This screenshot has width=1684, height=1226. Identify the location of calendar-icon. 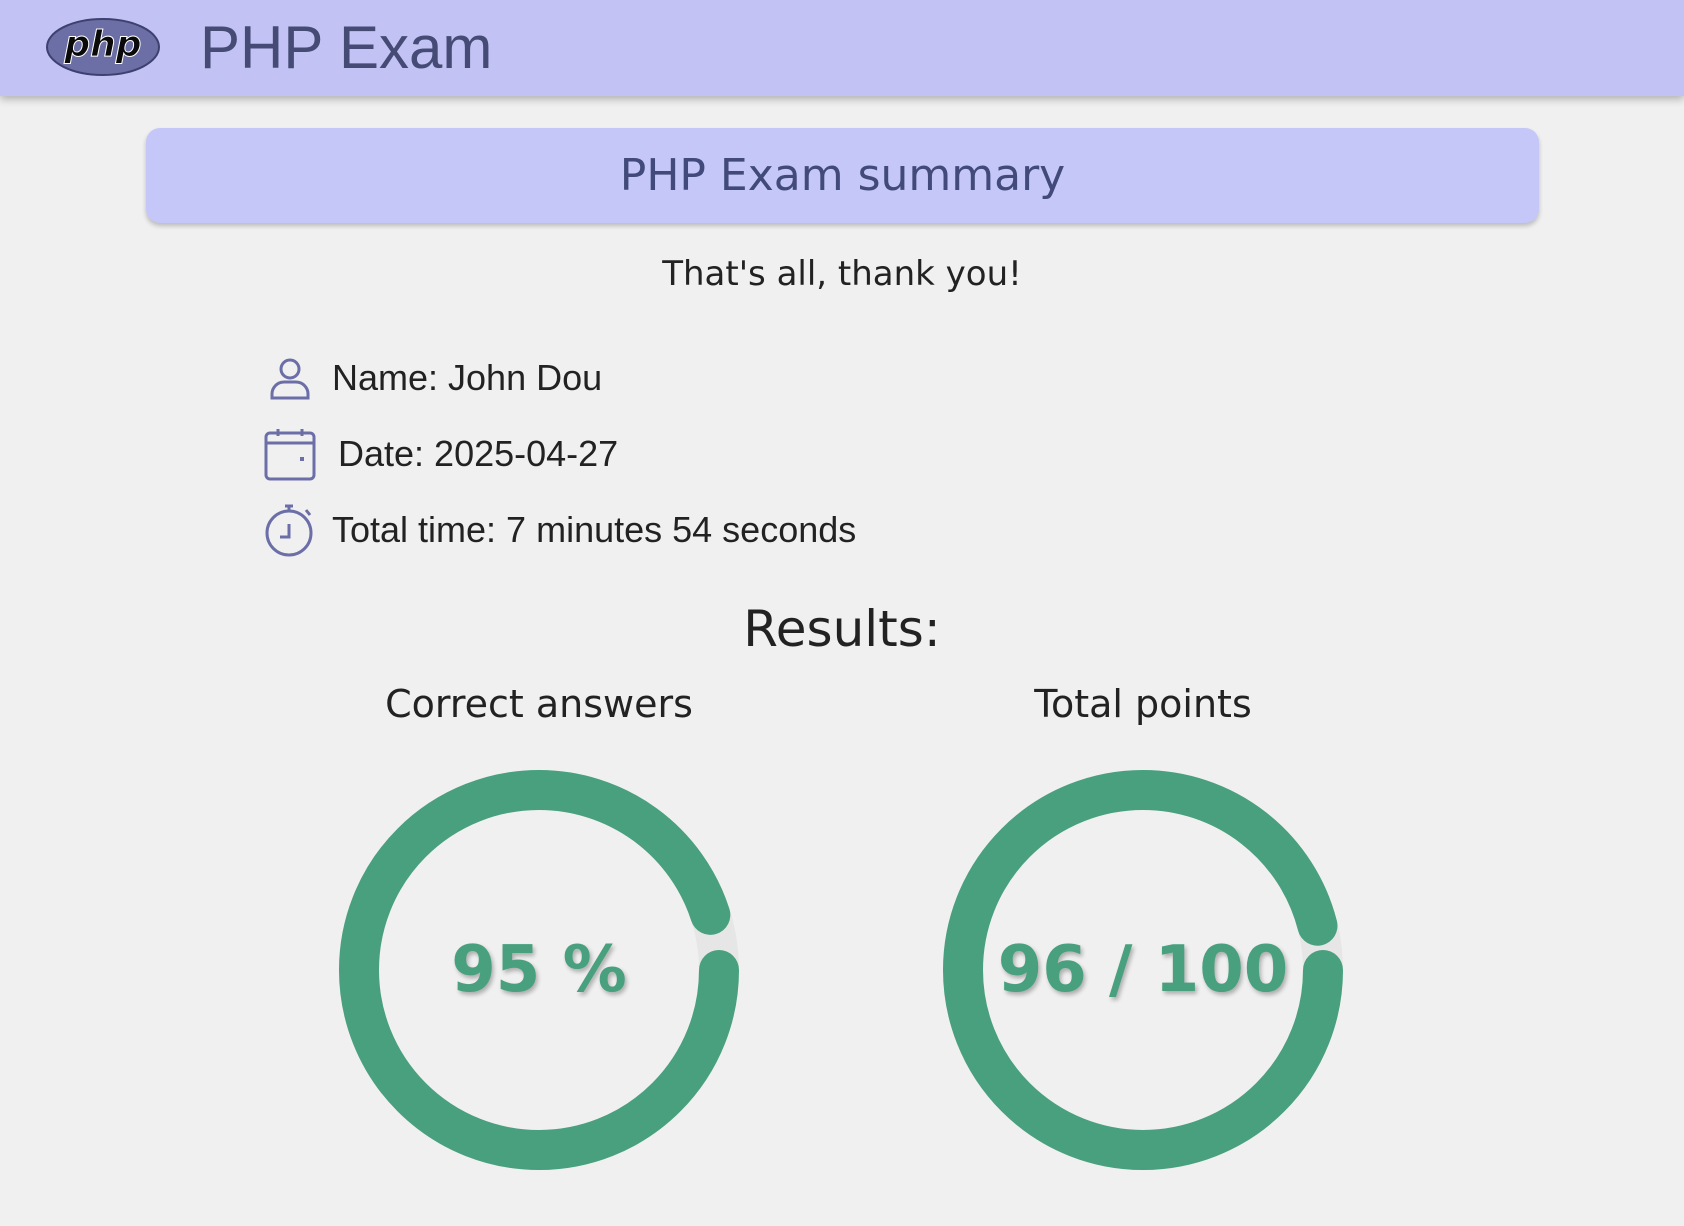
(290, 454).